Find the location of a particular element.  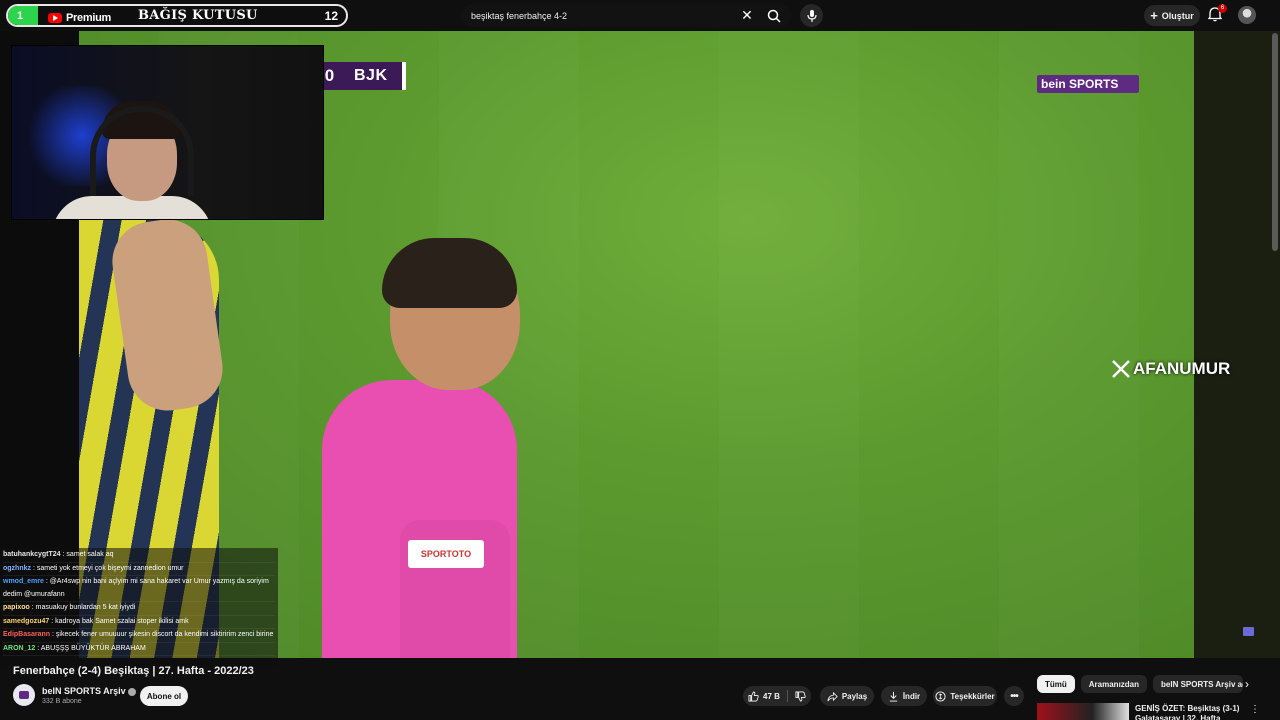

like-dislike-group: 47 B is located at coordinates (777, 696).